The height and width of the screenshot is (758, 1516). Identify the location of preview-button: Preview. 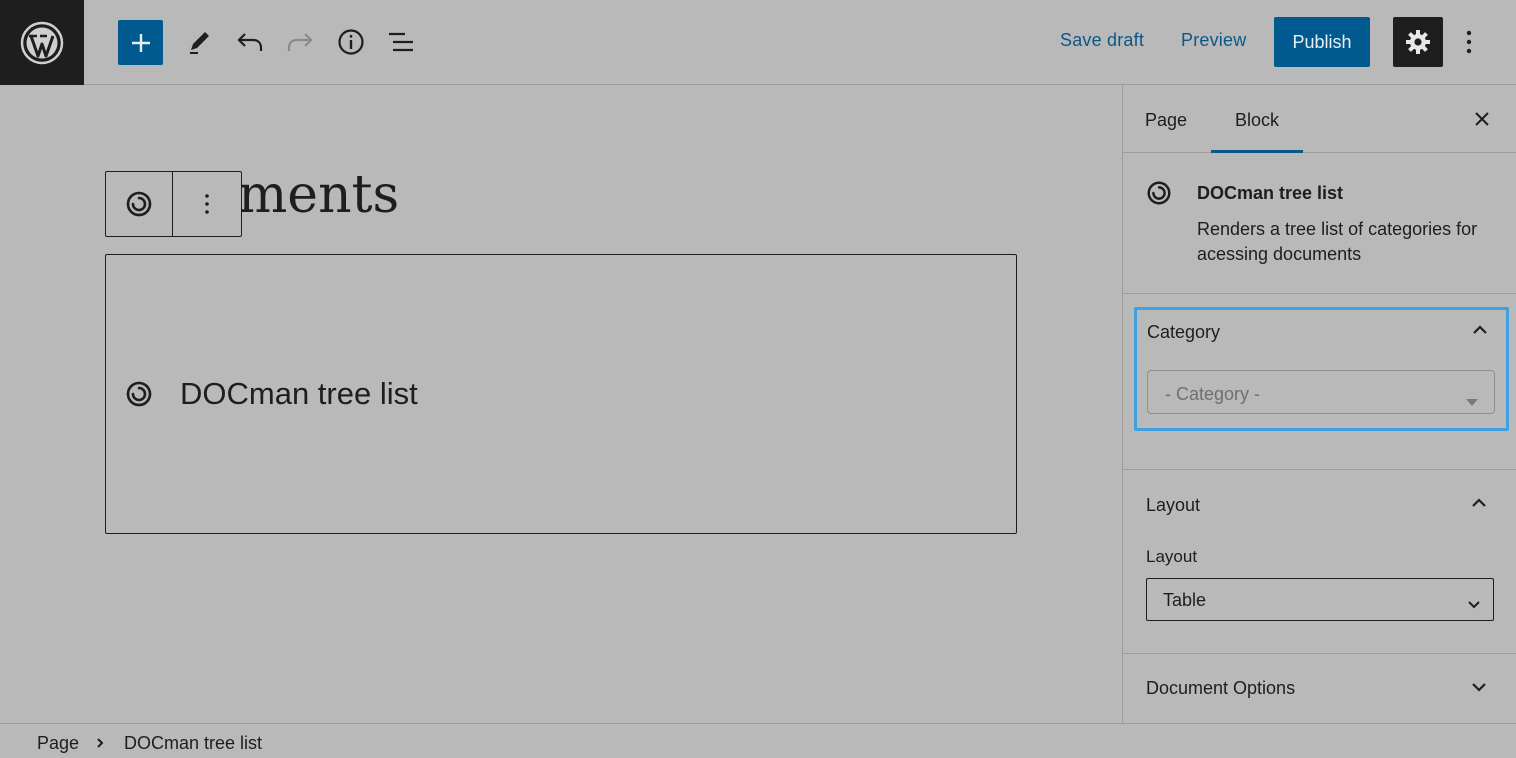
(1213, 43).